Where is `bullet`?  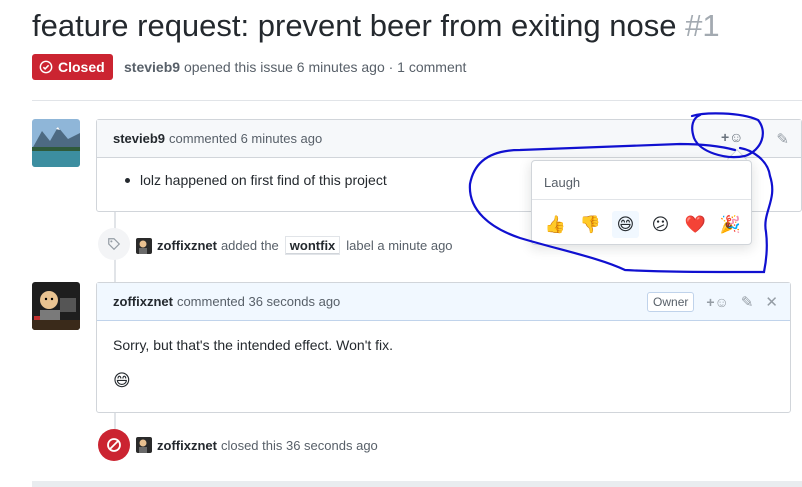
bullet is located at coordinates (127, 180).